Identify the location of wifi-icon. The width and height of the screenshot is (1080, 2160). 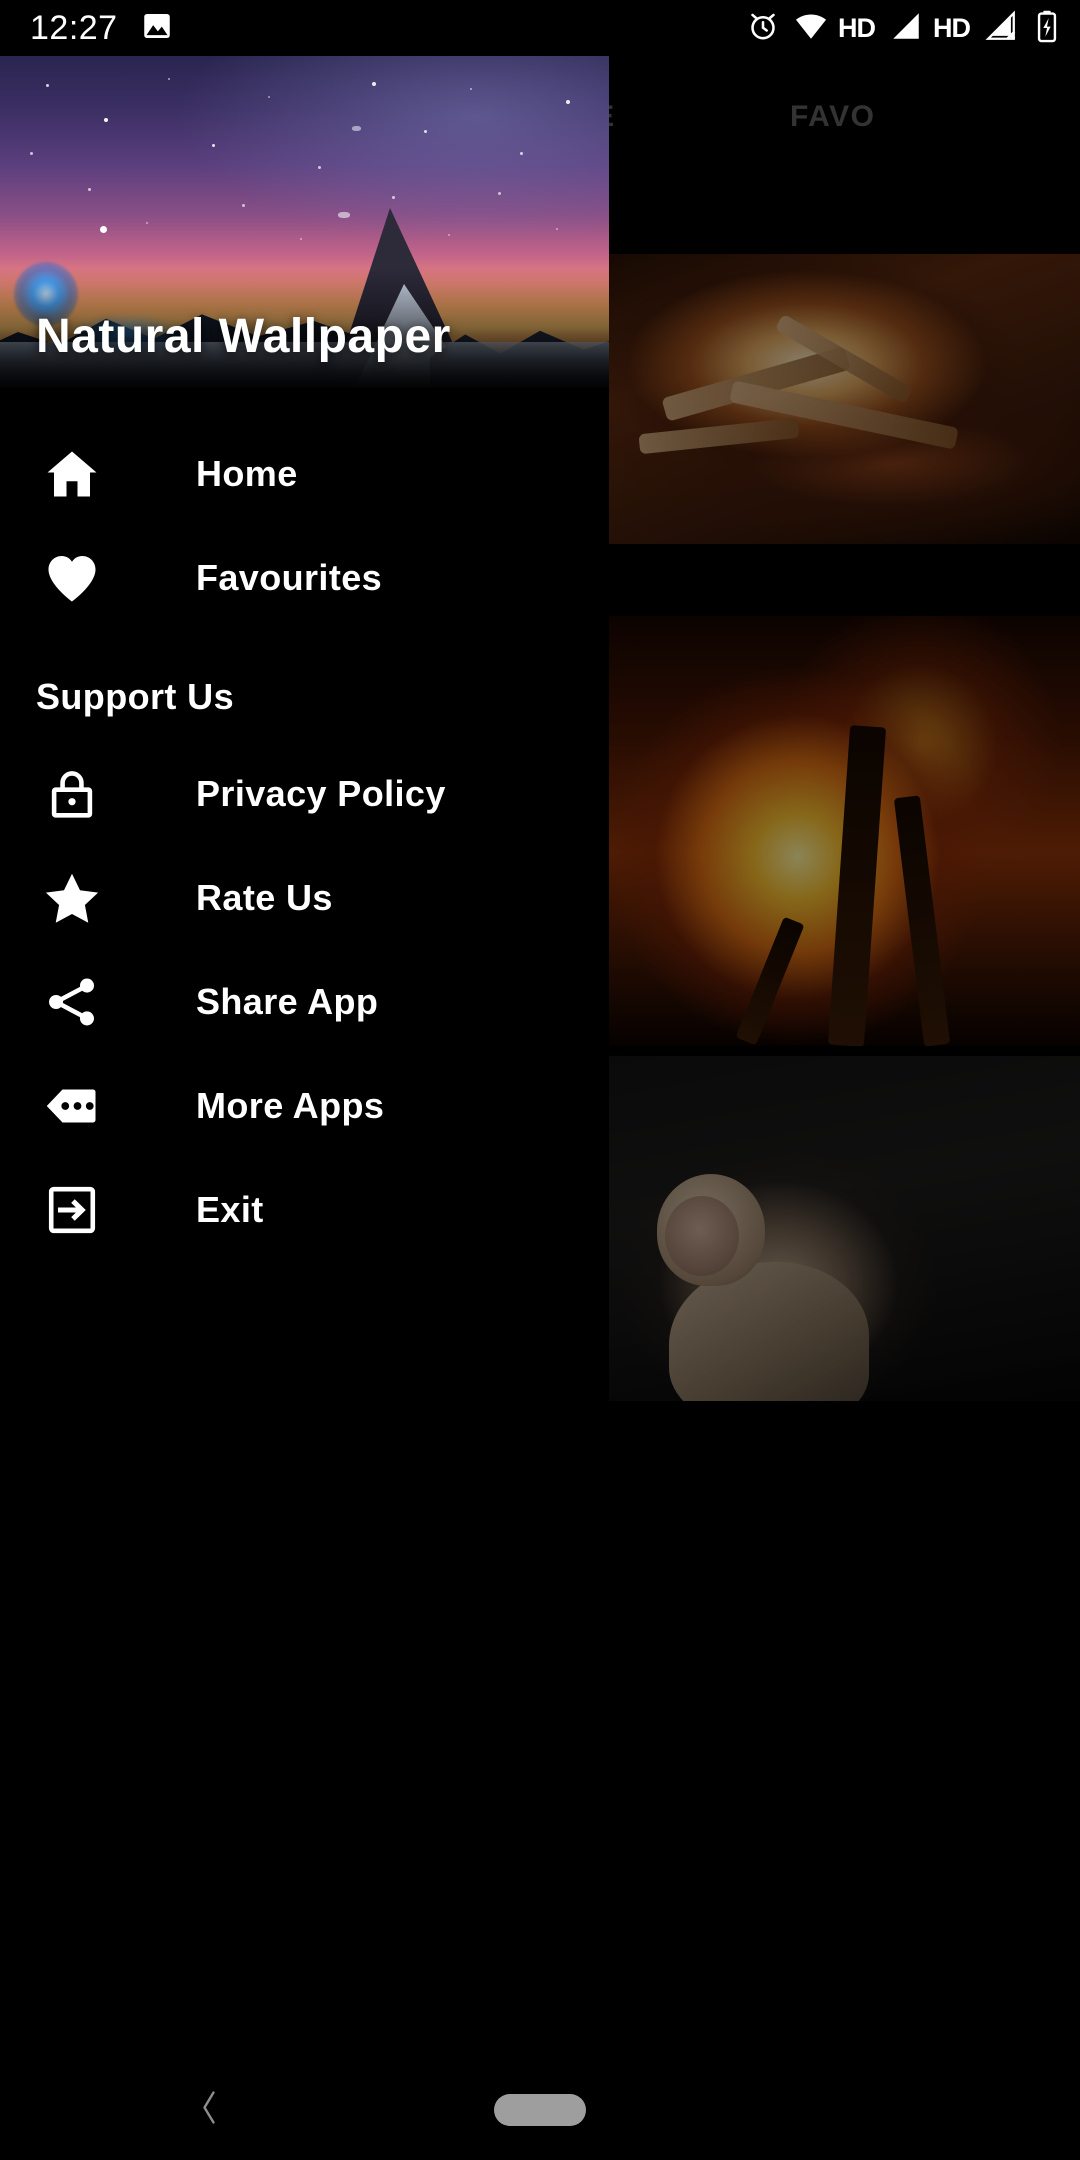
(811, 28).